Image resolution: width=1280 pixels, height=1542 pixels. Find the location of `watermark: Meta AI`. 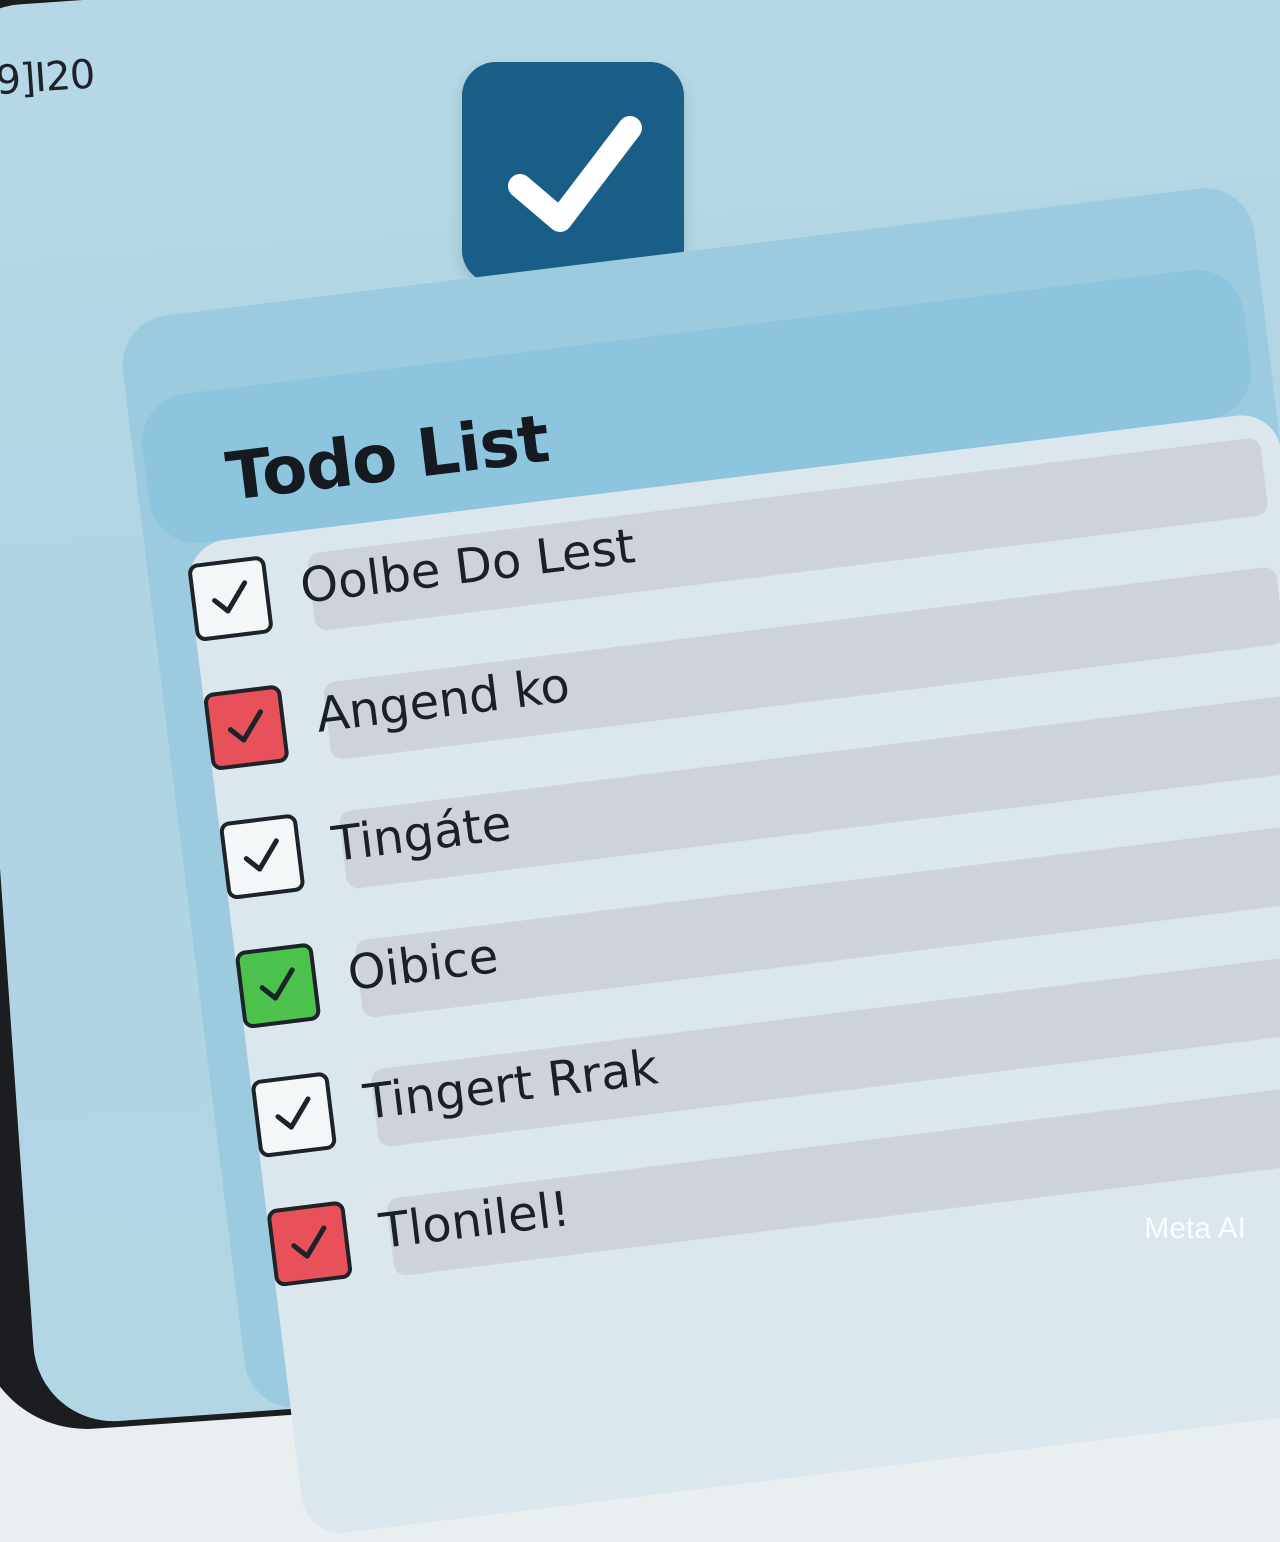

watermark: Meta AI is located at coordinates (1195, 1228).